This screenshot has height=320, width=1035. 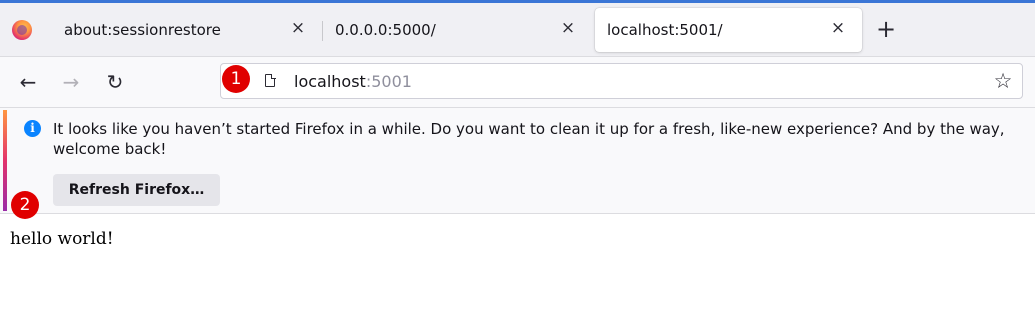 What do you see at coordinates (28, 82) in the screenshot?
I see `back-arrow-icon: ←` at bounding box center [28, 82].